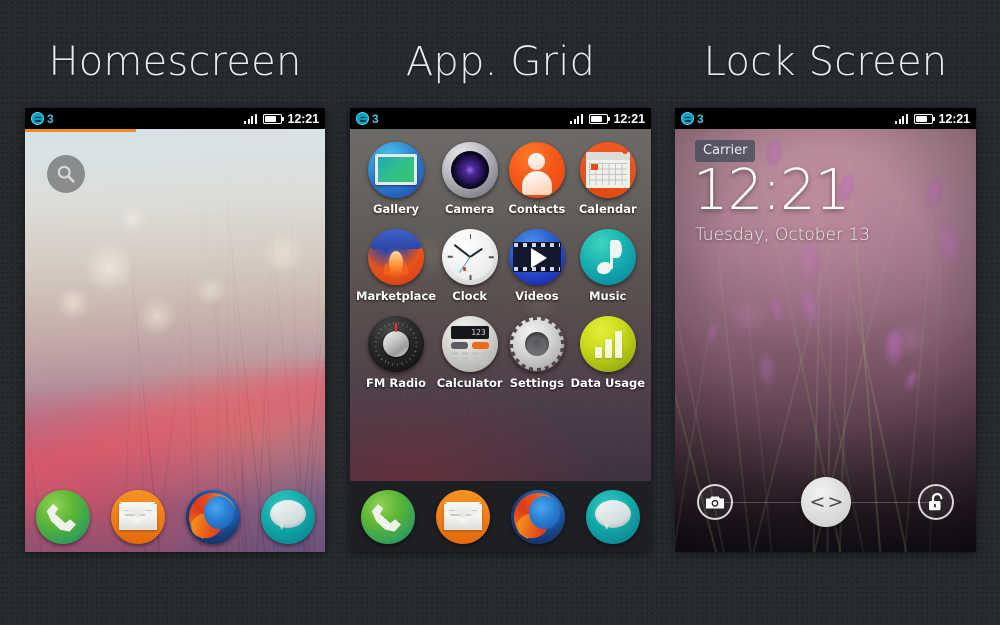 The height and width of the screenshot is (625, 1000). I want to click on lock-screen-slider: < >, so click(825, 502).